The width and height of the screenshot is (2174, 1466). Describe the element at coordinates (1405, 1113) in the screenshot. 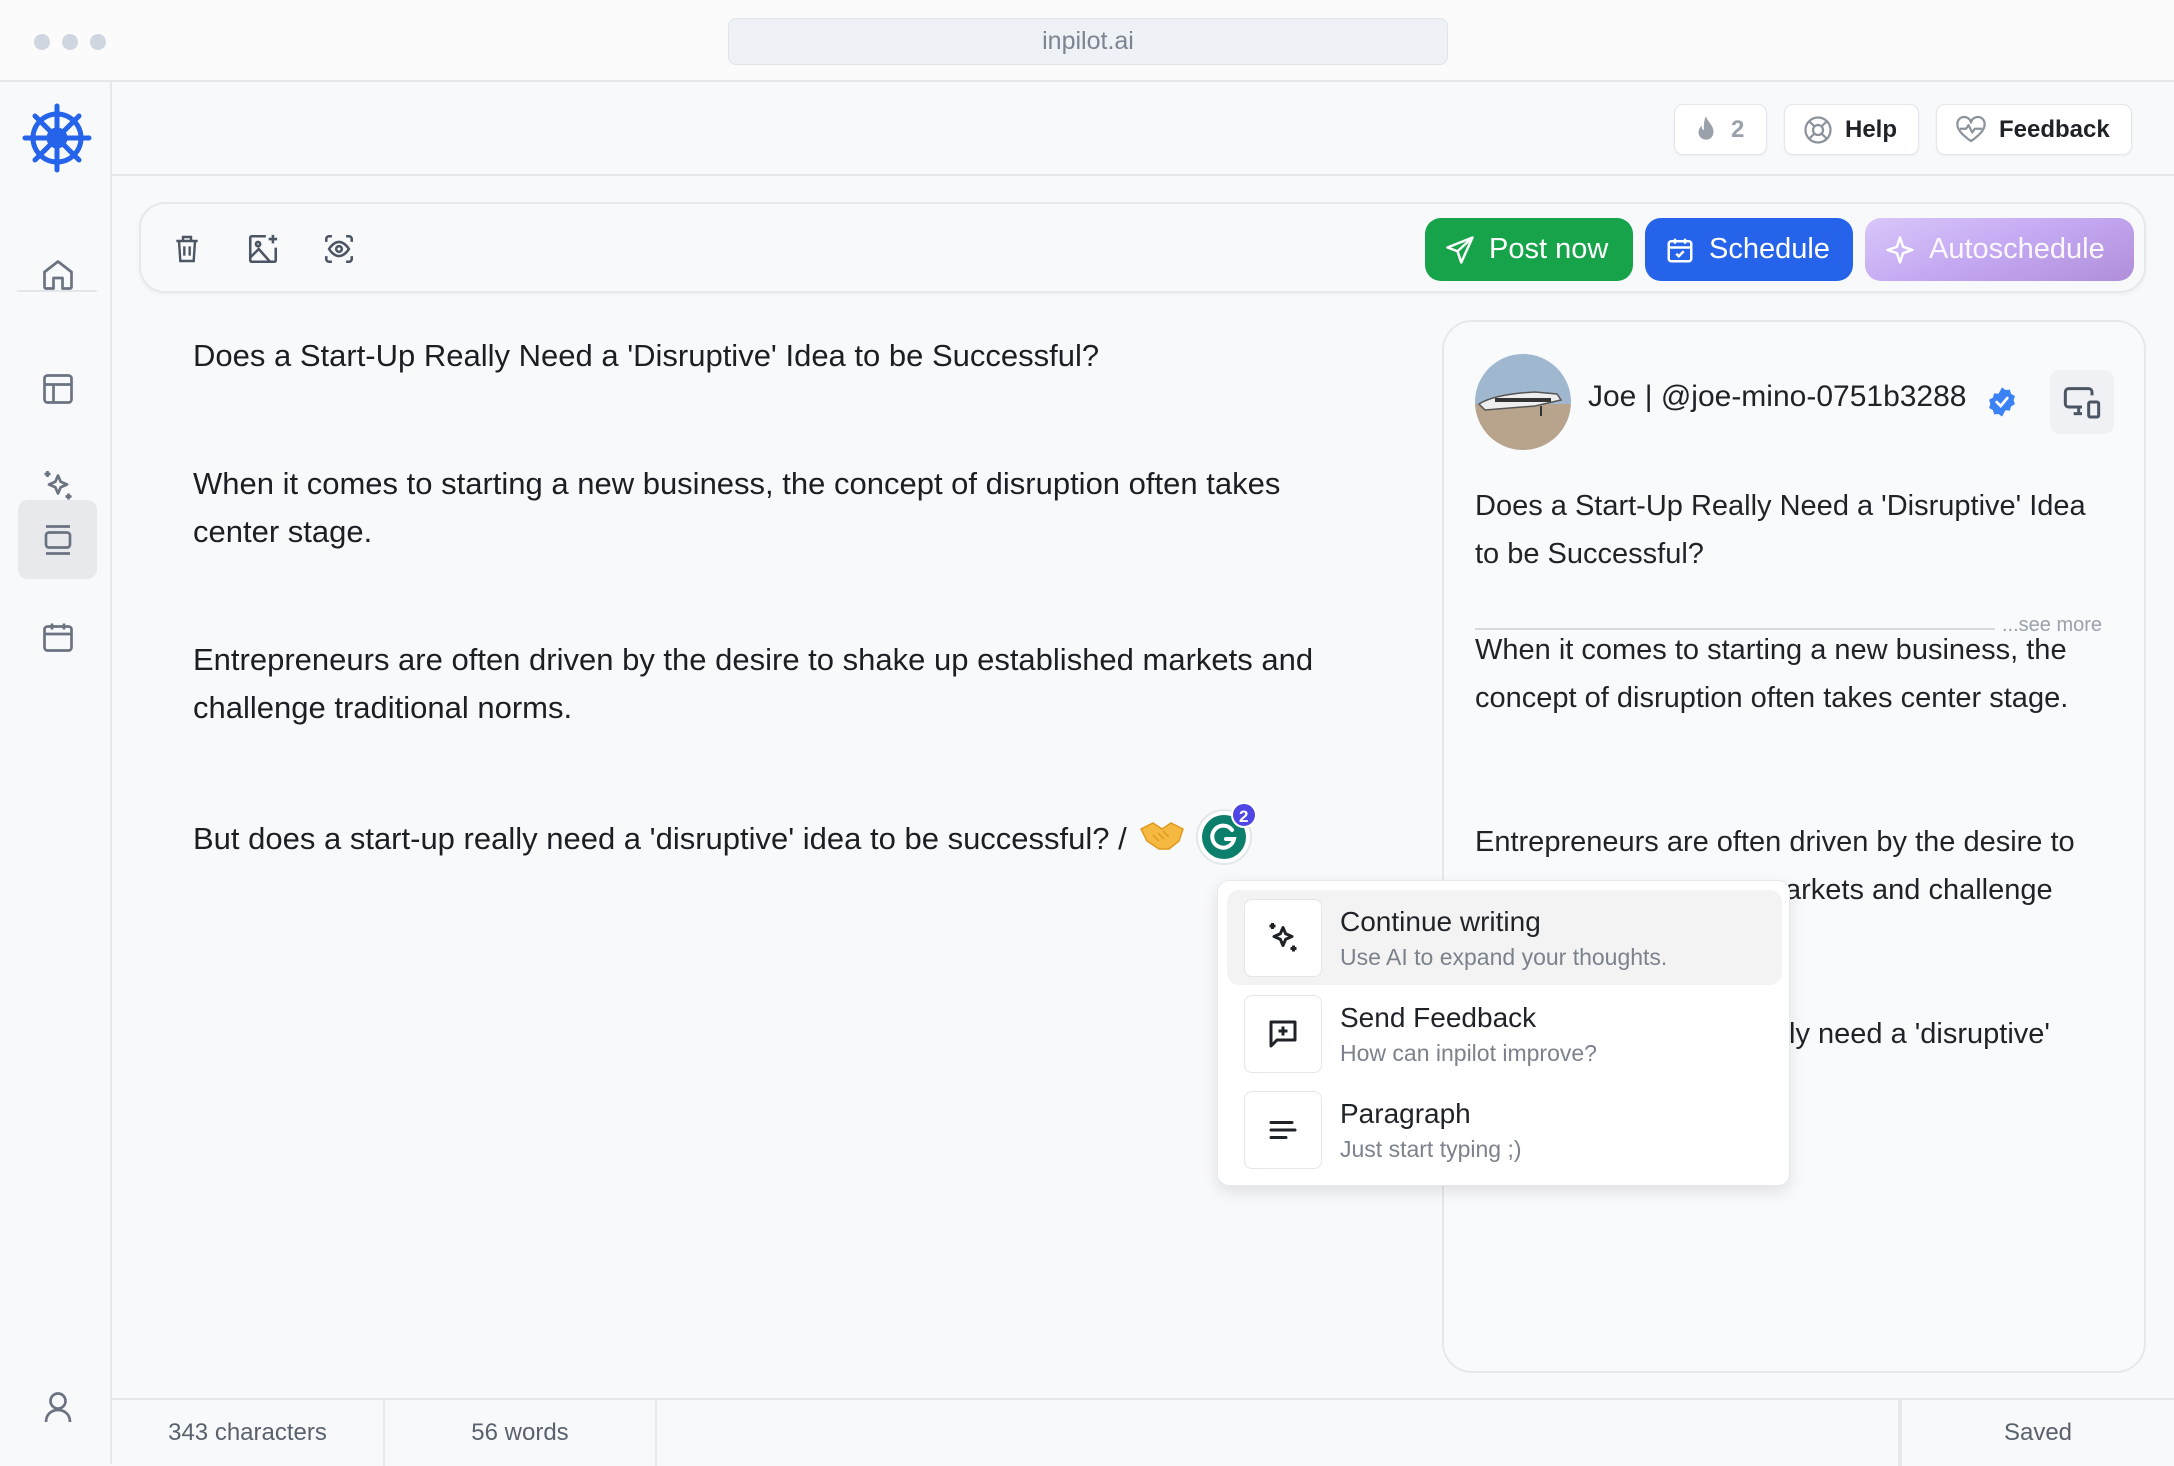

I see `menu-item-title: Paragraph` at that location.